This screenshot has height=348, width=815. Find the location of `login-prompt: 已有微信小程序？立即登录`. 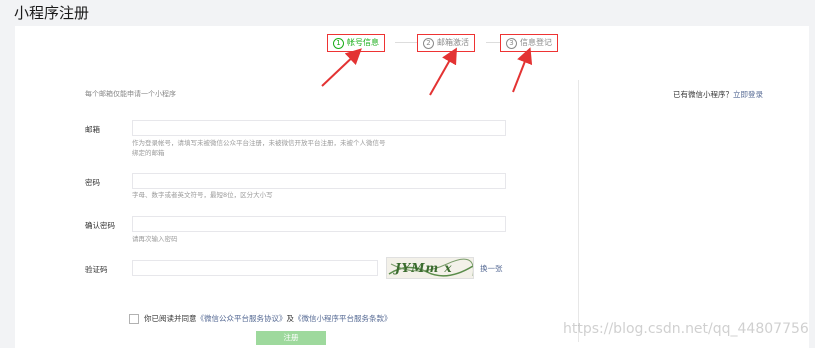

login-prompt: 已有微信小程序？立即登录 is located at coordinates (718, 94).